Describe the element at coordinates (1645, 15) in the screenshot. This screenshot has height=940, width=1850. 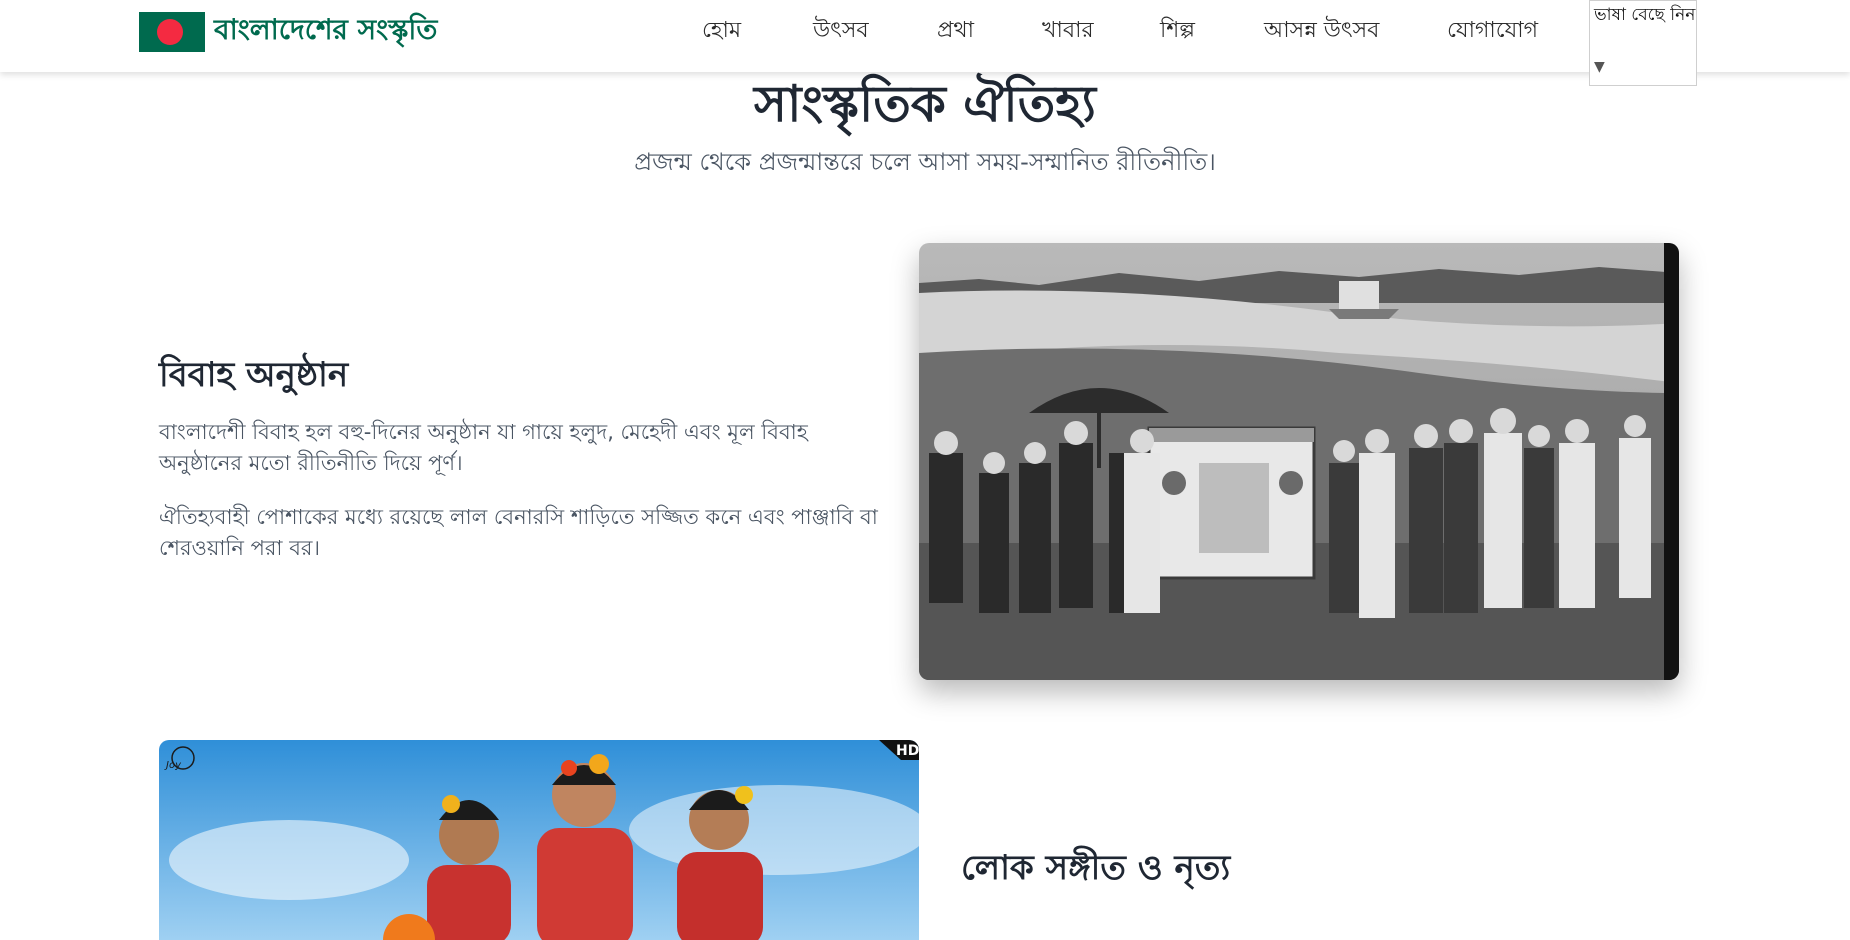
I see `language-select-label: ভাষা বেছে নিন` at that location.